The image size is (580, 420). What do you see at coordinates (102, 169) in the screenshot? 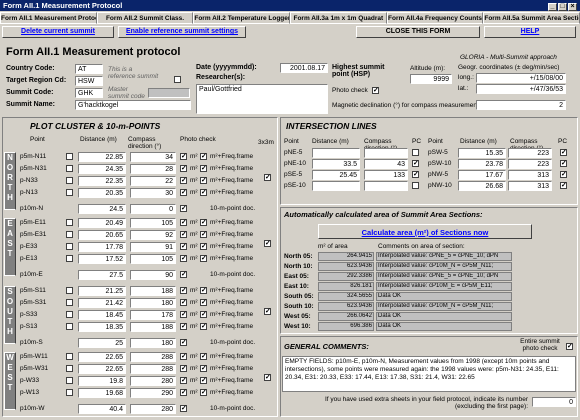
I see `plot-distance-field: 24.35` at bounding box center [102, 169].